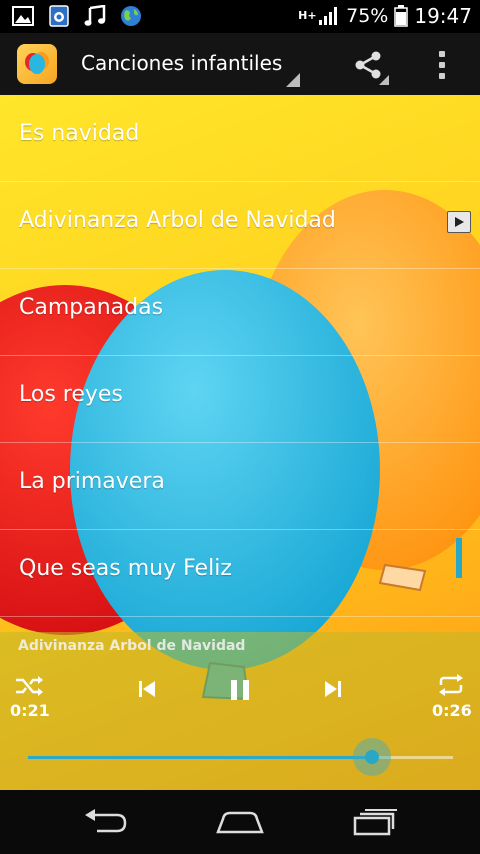  Describe the element at coordinates (307, 15) in the screenshot. I see `network-type-label: H+` at that location.